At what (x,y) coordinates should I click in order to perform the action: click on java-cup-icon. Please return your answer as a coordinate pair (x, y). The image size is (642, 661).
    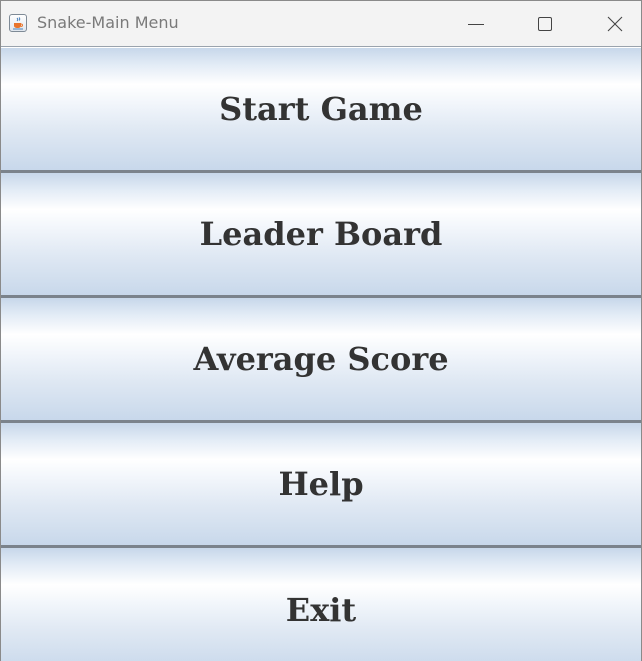
    Looking at the image, I should click on (18, 23).